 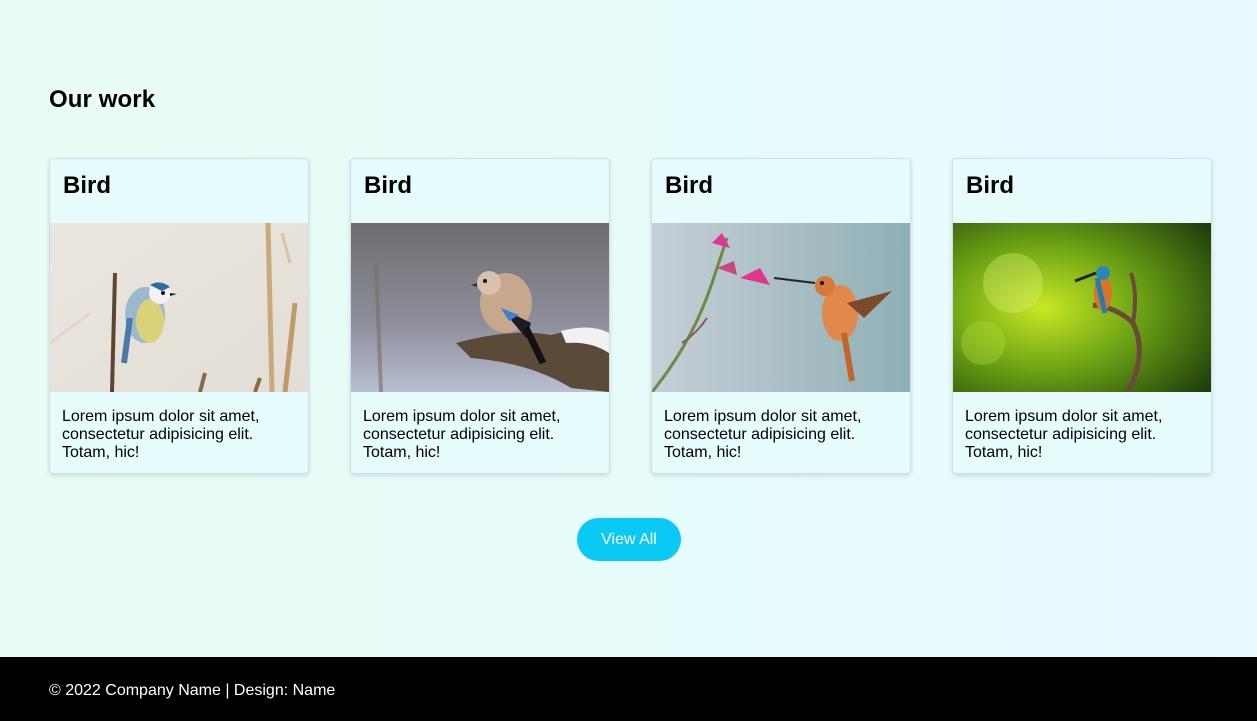 What do you see at coordinates (1082, 307) in the screenshot?
I see `kingfisher-bird-image` at bounding box center [1082, 307].